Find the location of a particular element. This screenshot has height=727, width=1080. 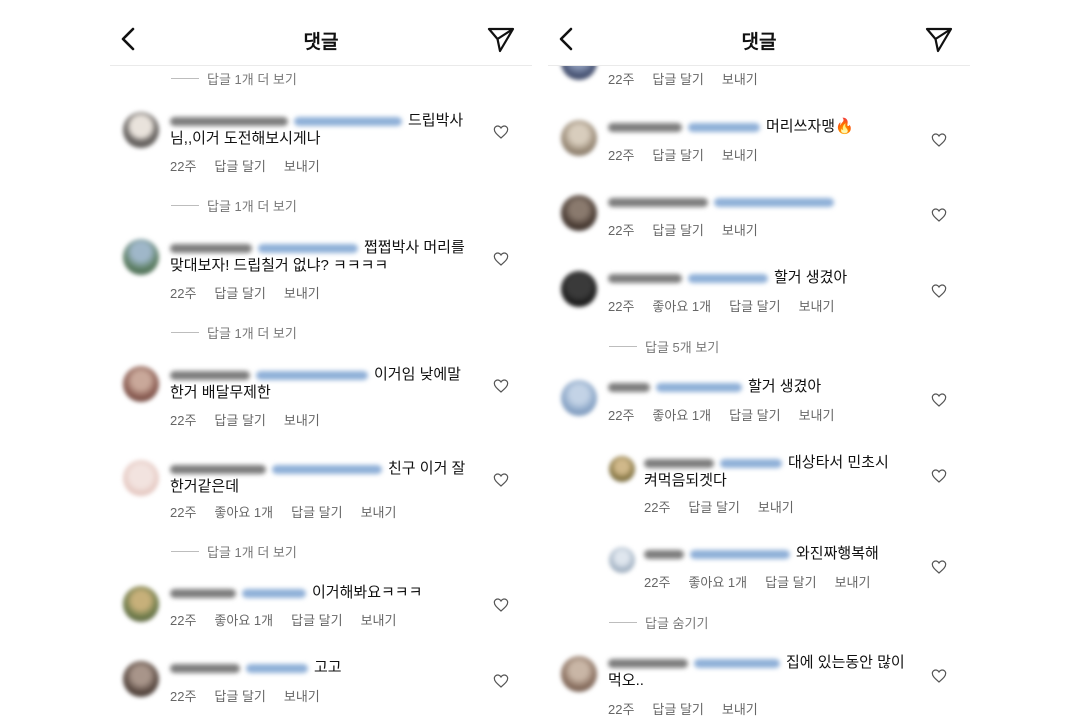

comment-meta: 22주 답글 달기 보내기 is located at coordinates (683, 229).